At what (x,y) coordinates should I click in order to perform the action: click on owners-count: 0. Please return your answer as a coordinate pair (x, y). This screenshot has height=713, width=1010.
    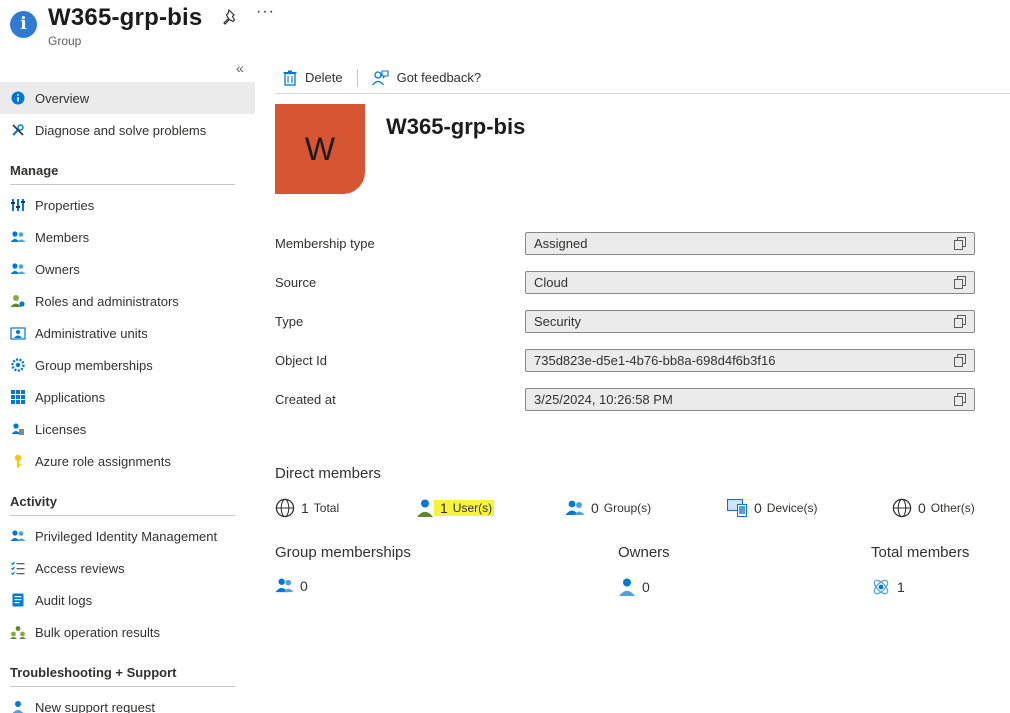
    Looking at the image, I should click on (634, 587).